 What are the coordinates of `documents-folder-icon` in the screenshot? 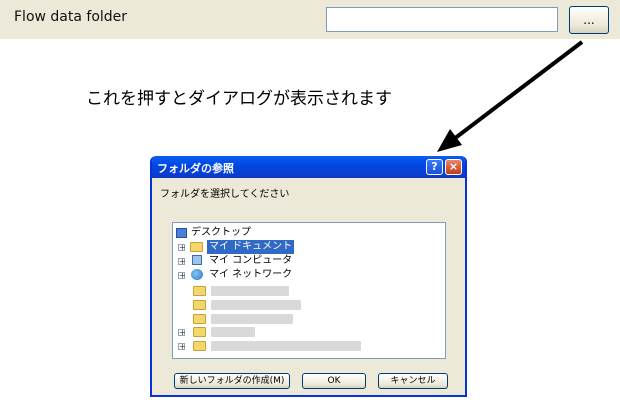 It's located at (196, 247).